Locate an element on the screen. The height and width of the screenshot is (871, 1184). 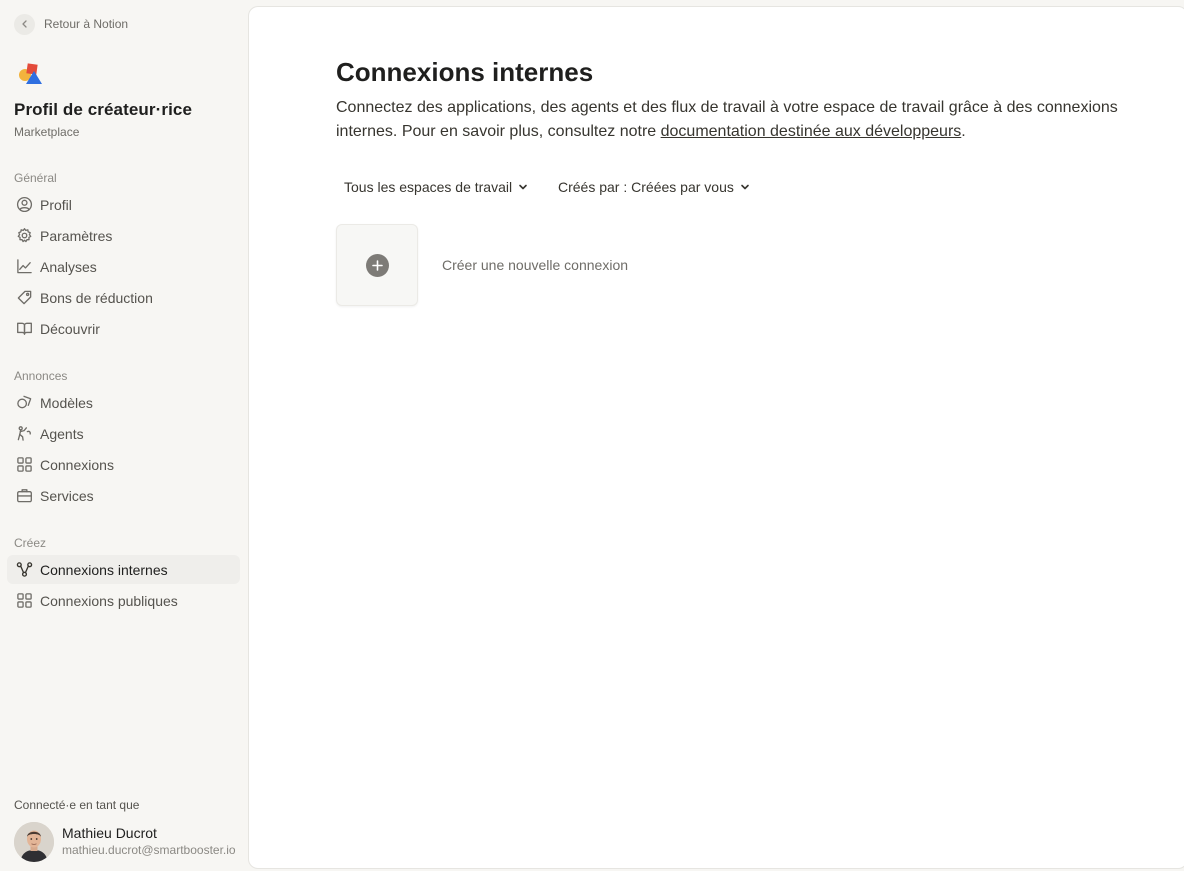
sidebar-item-label: Paramètres is located at coordinates (76, 235).